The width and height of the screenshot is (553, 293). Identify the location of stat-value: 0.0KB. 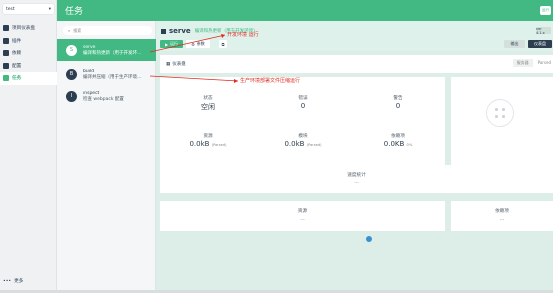
(394, 144).